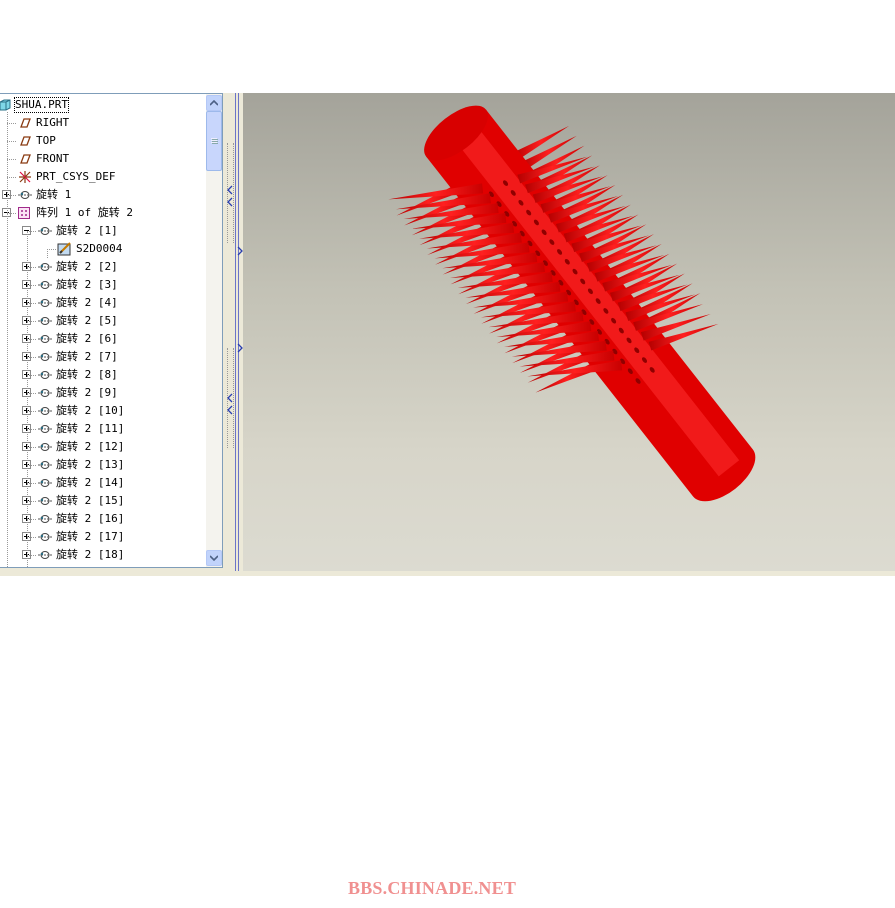 Image resolution: width=895 pixels, height=908 pixels. Describe the element at coordinates (87, 374) in the screenshot. I see `tree-item-label: 旋转 2 [8]` at that location.